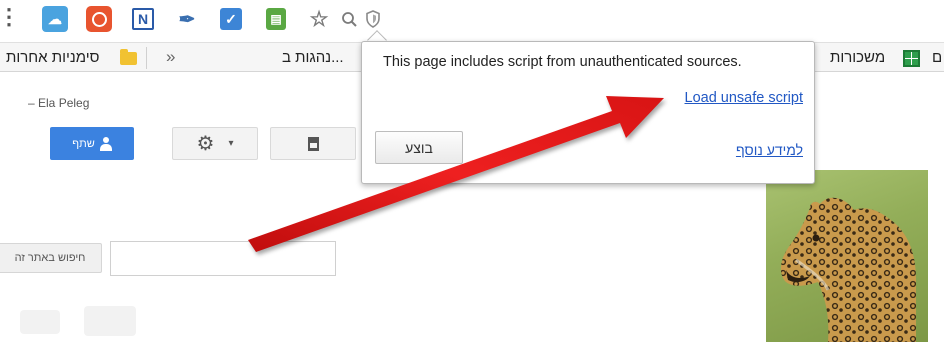 The width and height of the screenshot is (944, 342). What do you see at coordinates (170, 57) in the screenshot?
I see `more-bookmarks-chevron-icon: »` at bounding box center [170, 57].